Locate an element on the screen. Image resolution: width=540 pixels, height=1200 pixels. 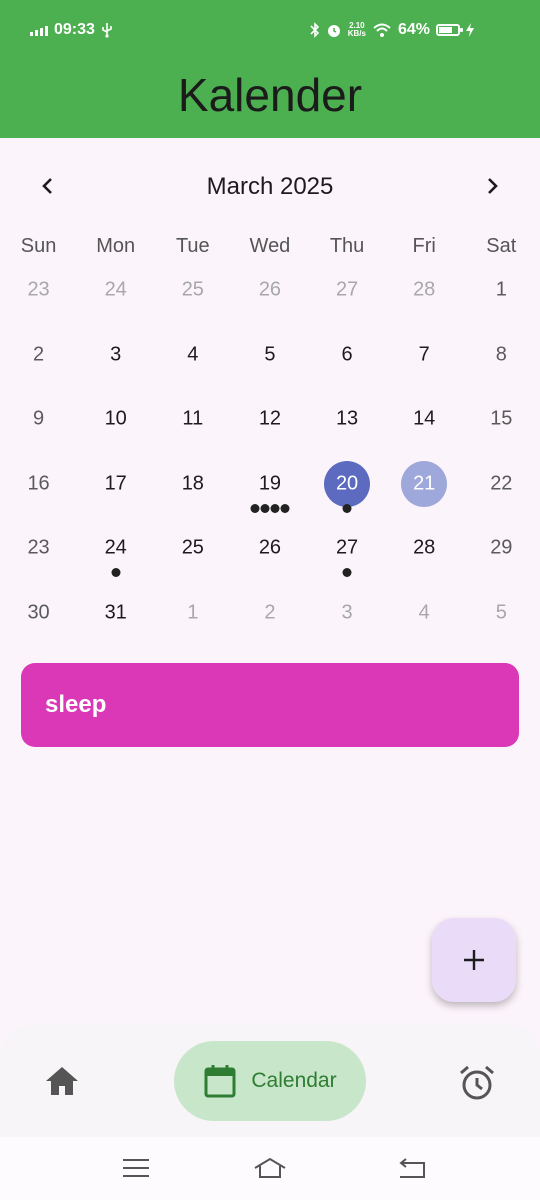
app-header: 09:33 2.10 KB/s 64% Kalender is located at coordinates (270, 69).